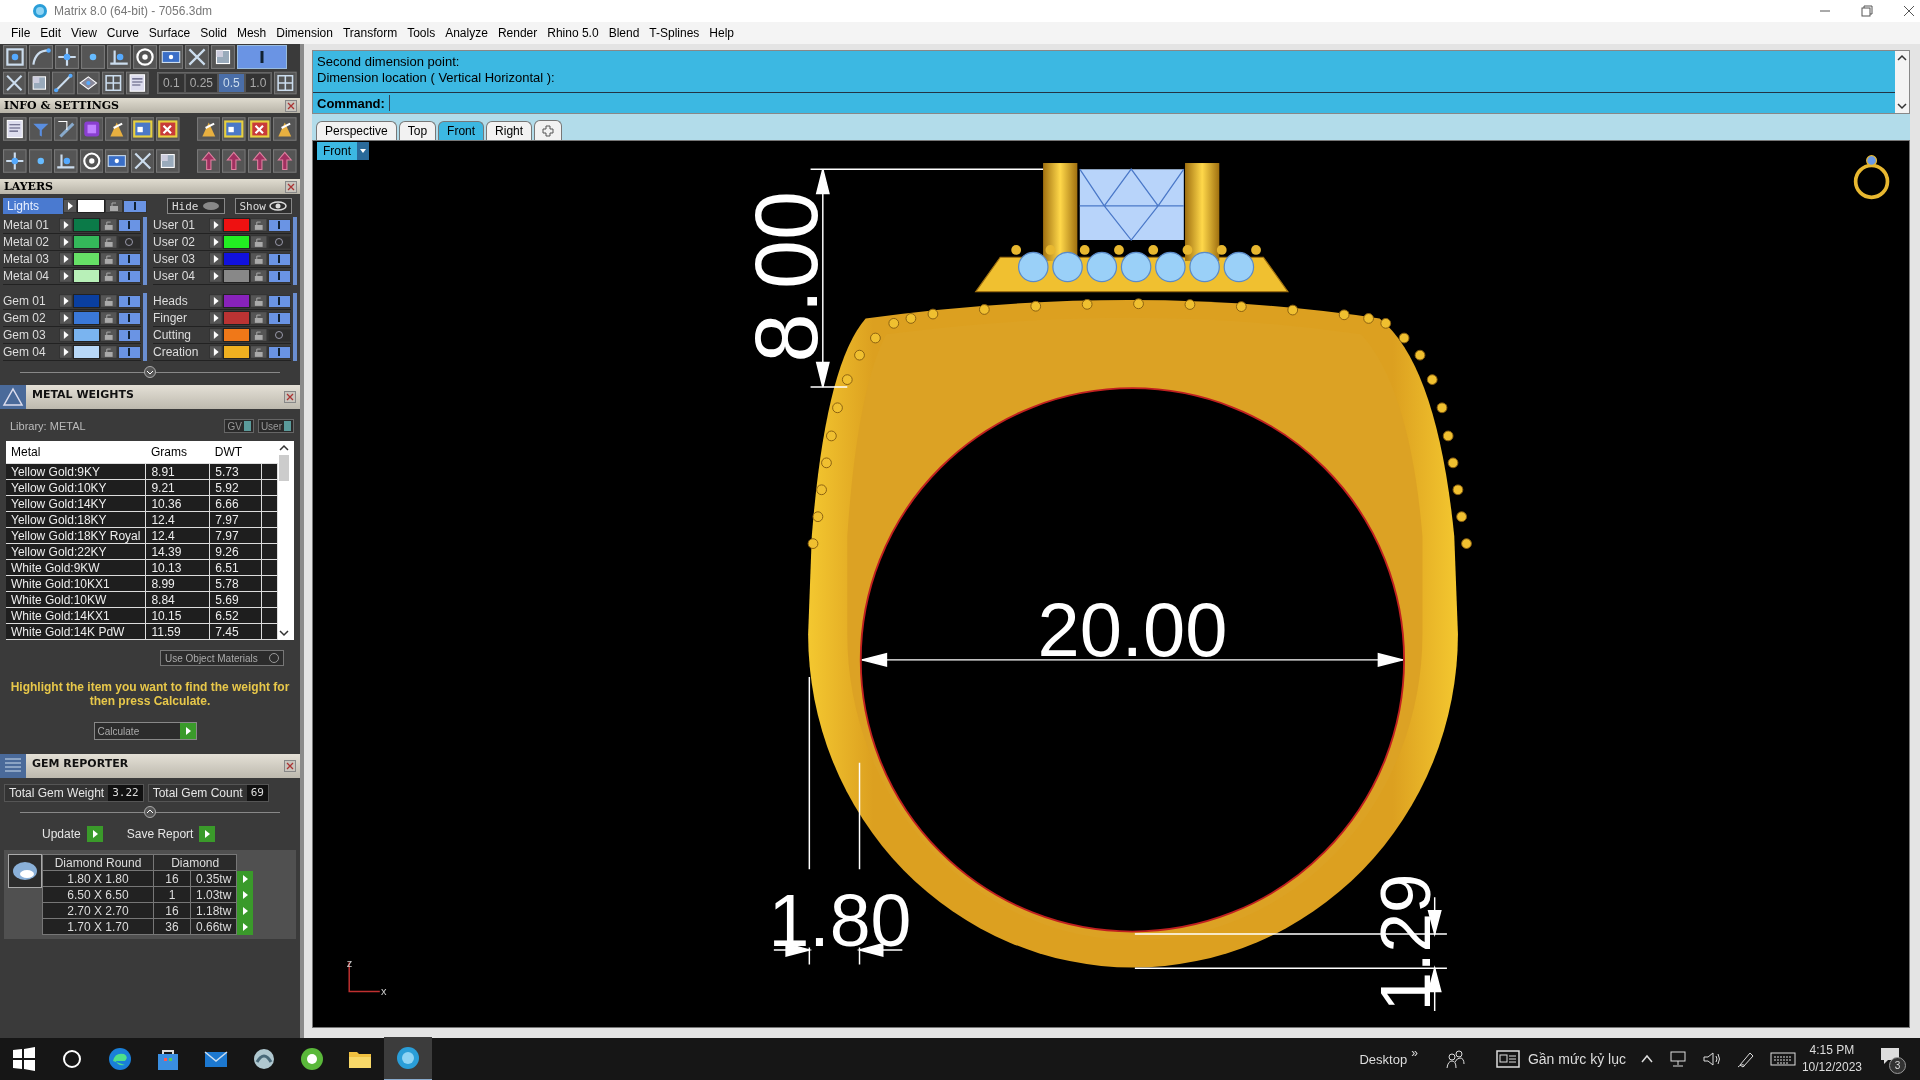  Describe the element at coordinates (722, 33) in the screenshot. I see `menu-item: Help` at that location.